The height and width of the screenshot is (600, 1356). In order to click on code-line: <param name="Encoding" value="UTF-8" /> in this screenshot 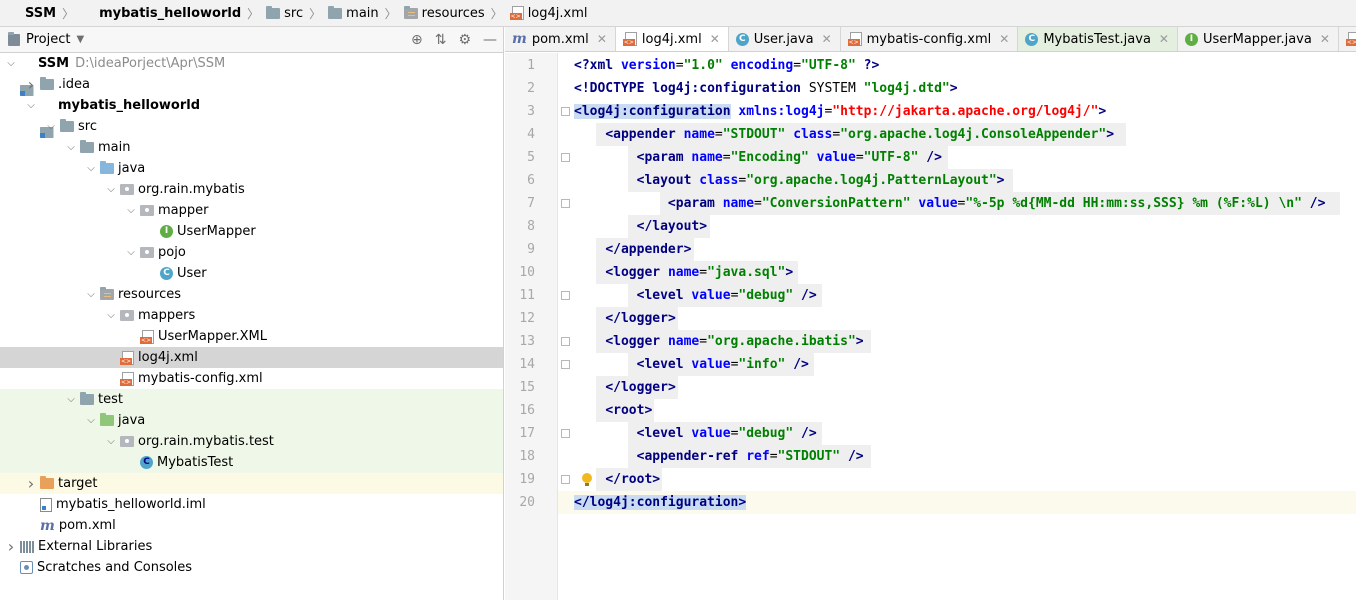, I will do `click(758, 157)`.